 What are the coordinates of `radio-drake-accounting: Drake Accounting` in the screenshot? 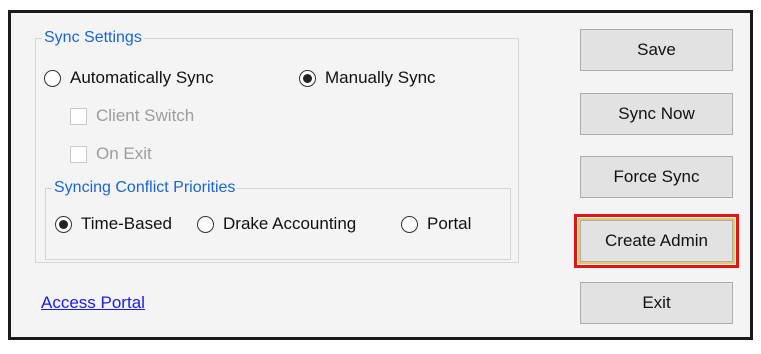 It's located at (276, 224).